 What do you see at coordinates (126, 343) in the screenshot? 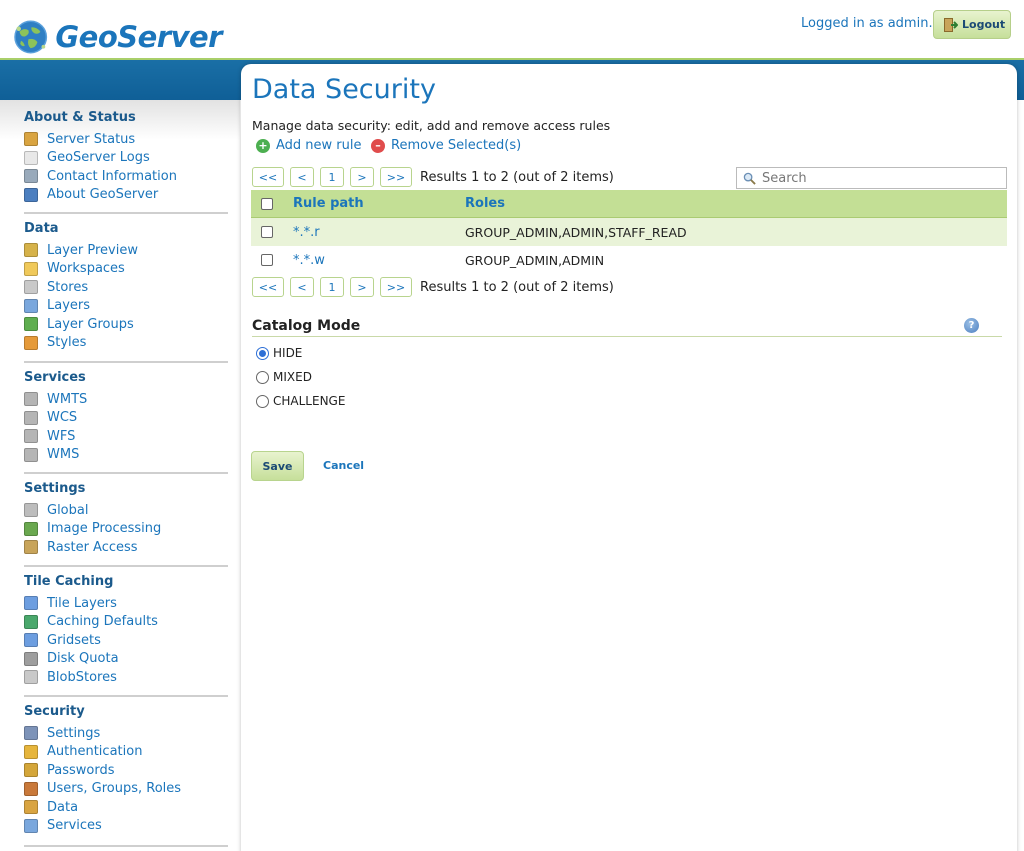
I see `sidebar-item: Styles` at bounding box center [126, 343].